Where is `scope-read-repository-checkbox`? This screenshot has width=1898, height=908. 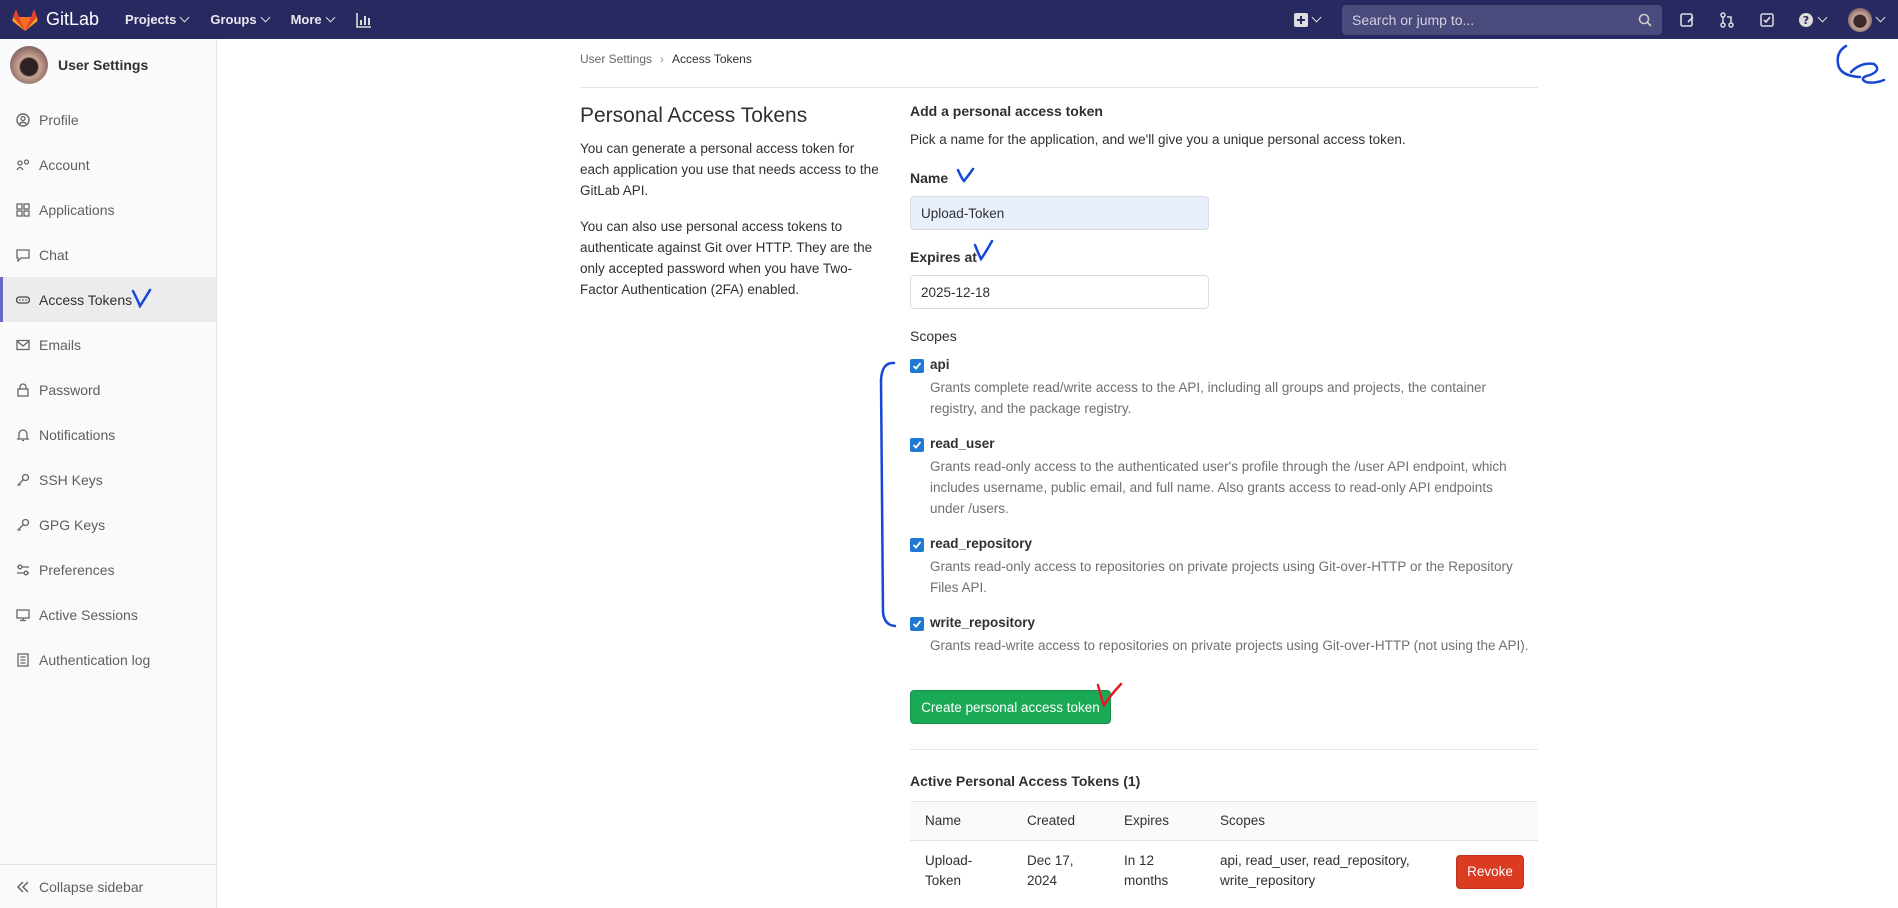
scope-read-repository-checkbox is located at coordinates (917, 545).